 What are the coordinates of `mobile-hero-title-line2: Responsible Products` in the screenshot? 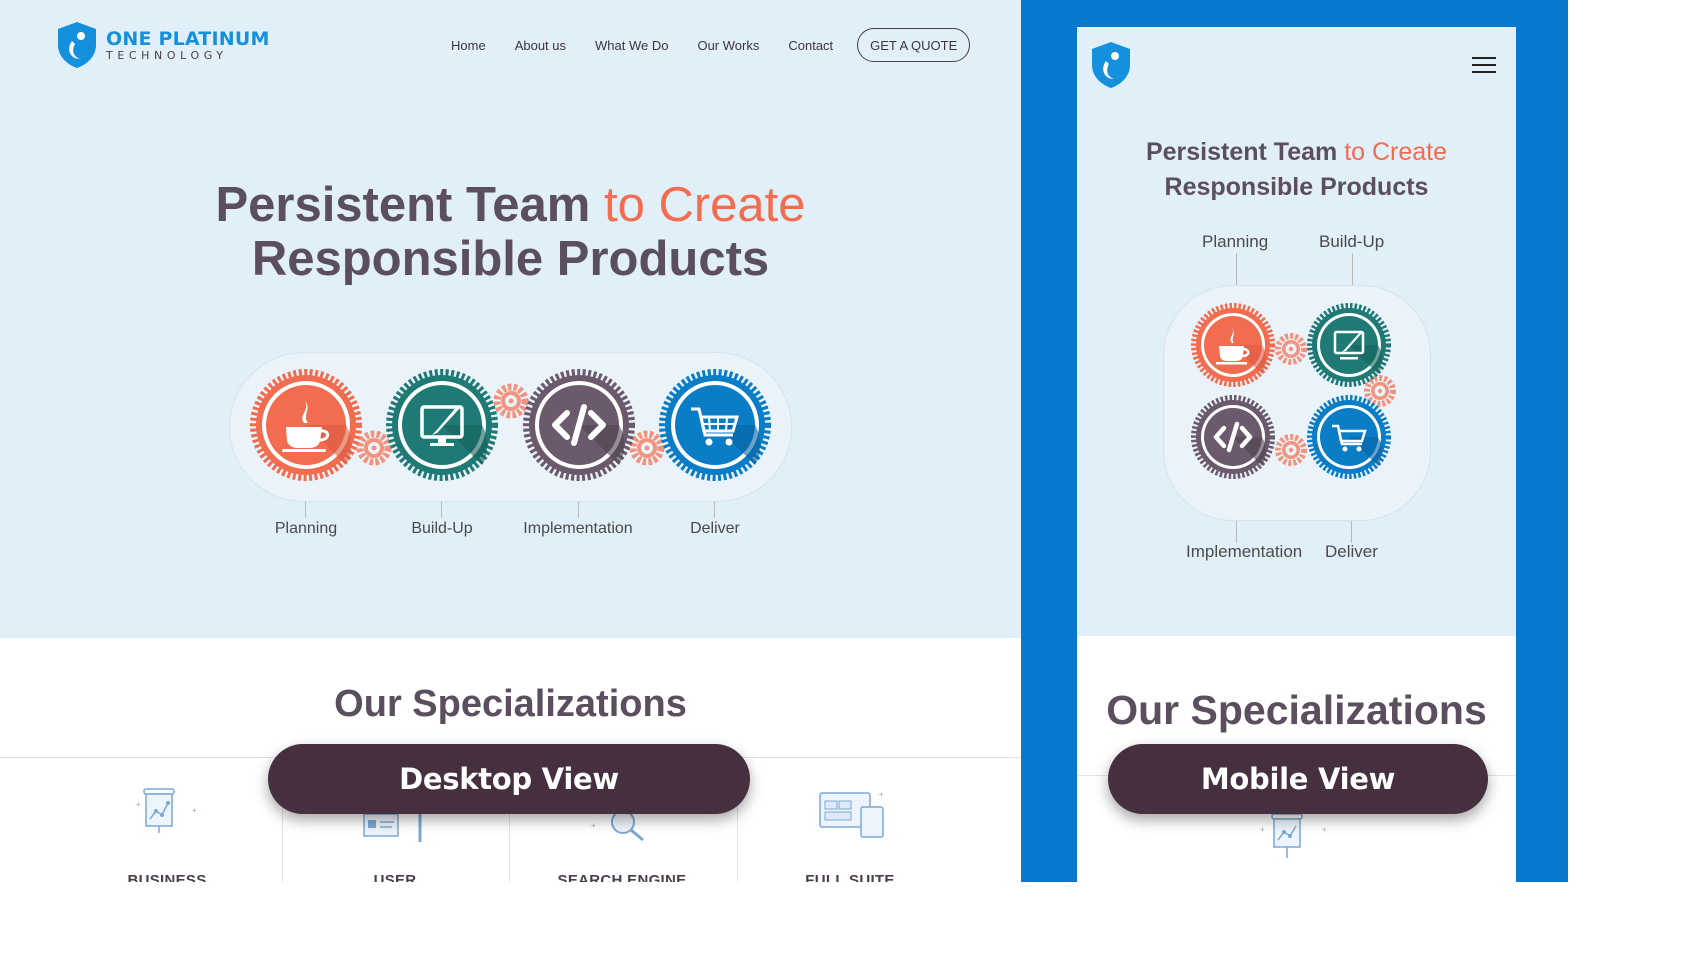 It's located at (1296, 187).